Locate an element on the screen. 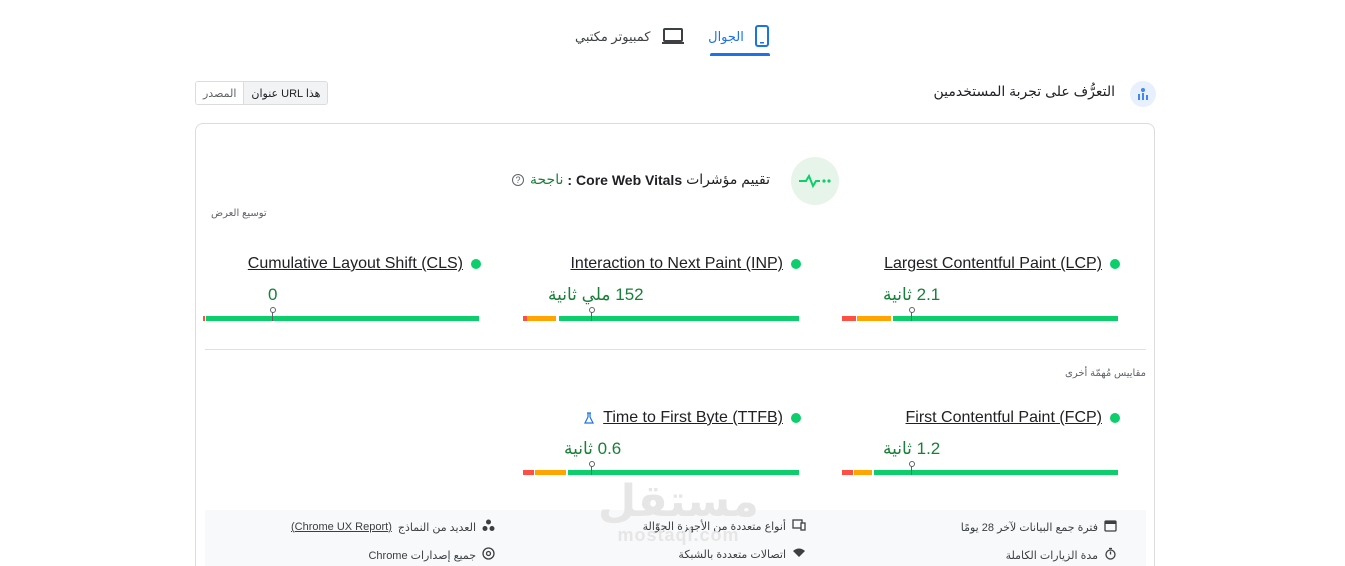 The width and height of the screenshot is (1345, 566). metric-lcp: Largest Contentful Paint (LCP) 2.1 ثانية is located at coordinates (981, 290).